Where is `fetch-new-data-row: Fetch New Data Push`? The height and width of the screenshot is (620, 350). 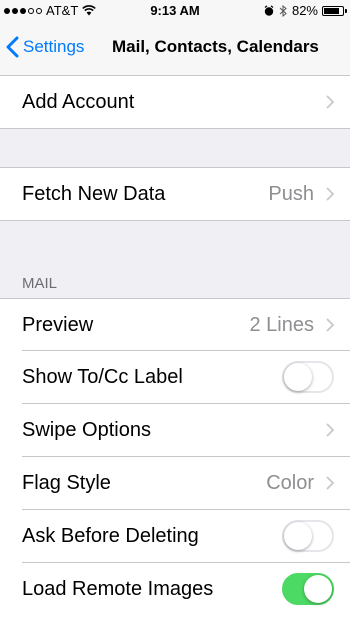
fetch-new-data-row: Fetch New Data Push is located at coordinates (175, 194).